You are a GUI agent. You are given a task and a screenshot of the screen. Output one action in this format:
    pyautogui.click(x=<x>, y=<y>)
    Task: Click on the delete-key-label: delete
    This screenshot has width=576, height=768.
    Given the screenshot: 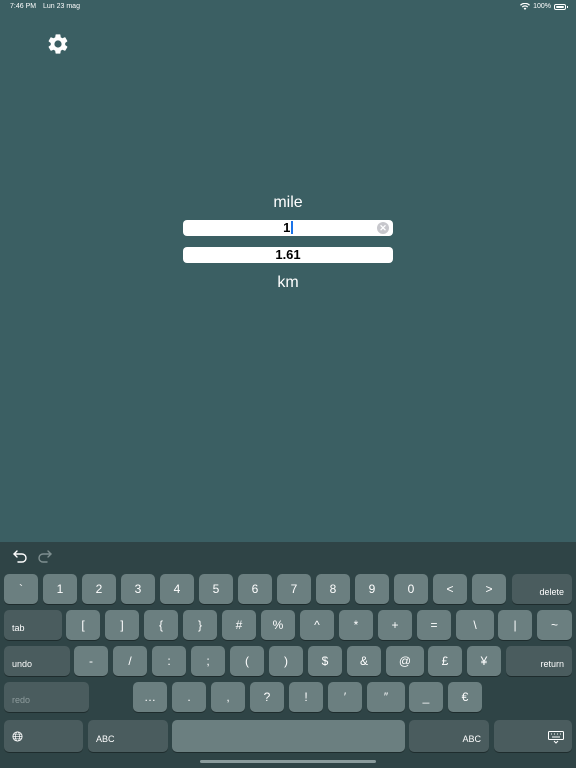 What is the action you would take?
    pyautogui.click(x=551, y=592)
    